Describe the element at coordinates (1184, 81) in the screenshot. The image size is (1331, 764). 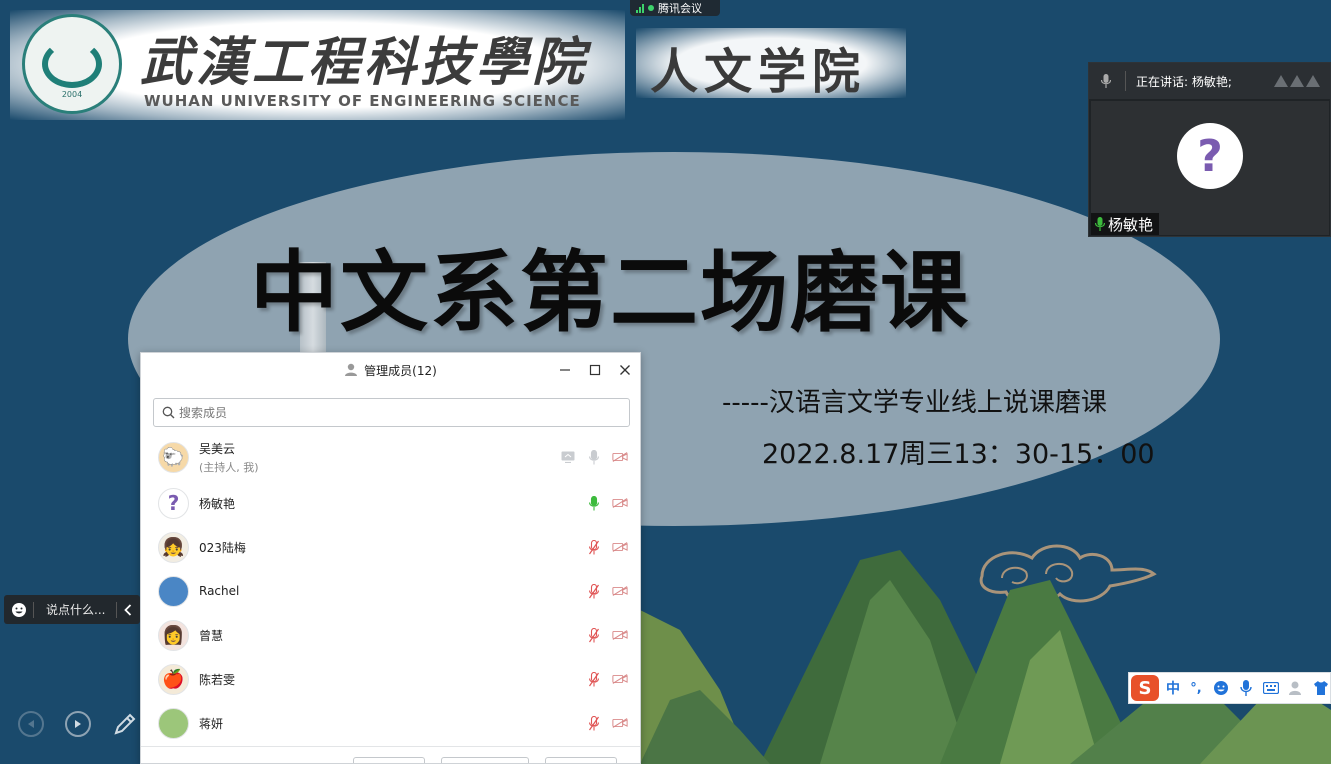
I see `speaking-indicator-text: 正在讲话: 杨敏艳;` at that location.